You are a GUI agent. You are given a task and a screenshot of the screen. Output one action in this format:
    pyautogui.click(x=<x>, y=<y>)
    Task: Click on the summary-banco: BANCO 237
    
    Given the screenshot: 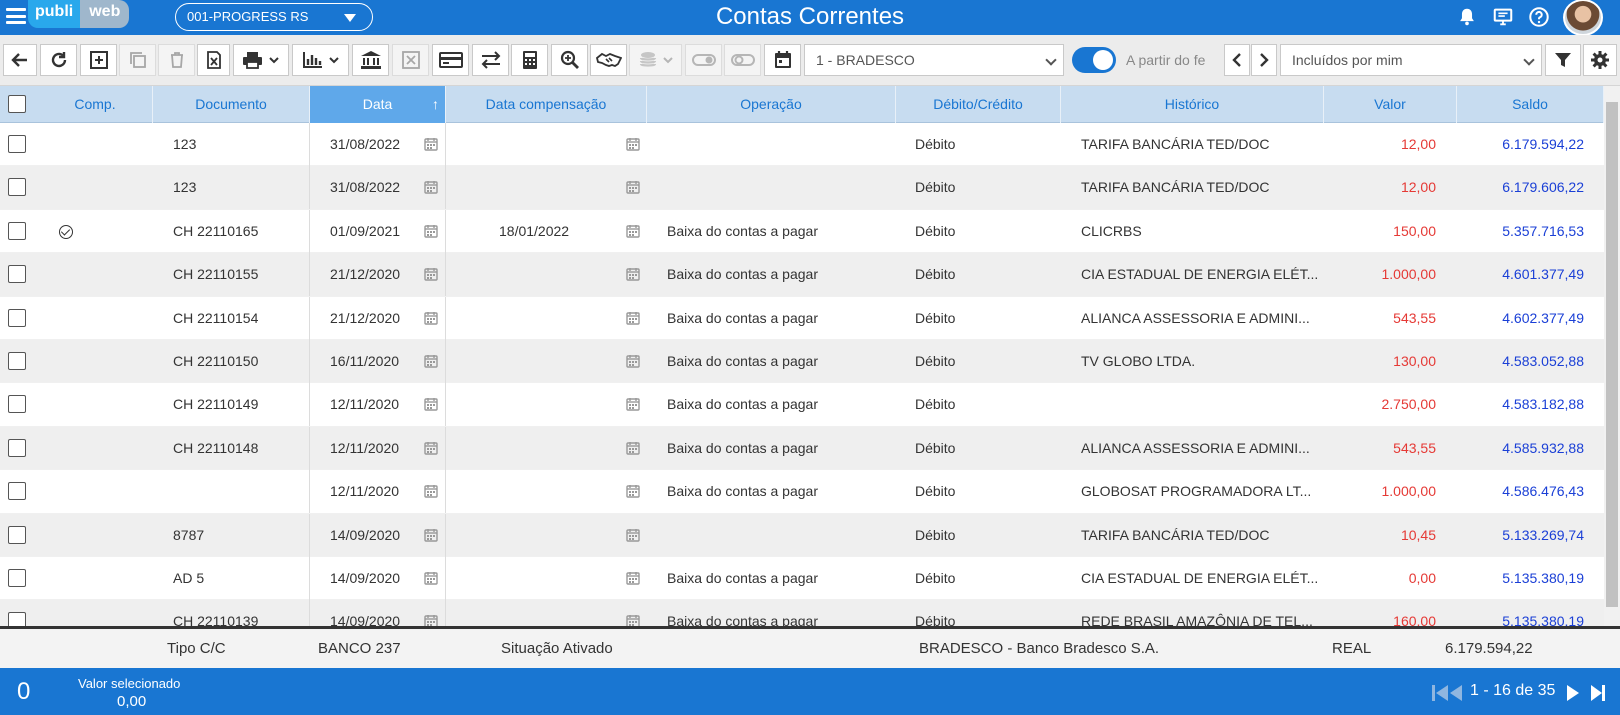 What is the action you would take?
    pyautogui.click(x=359, y=648)
    